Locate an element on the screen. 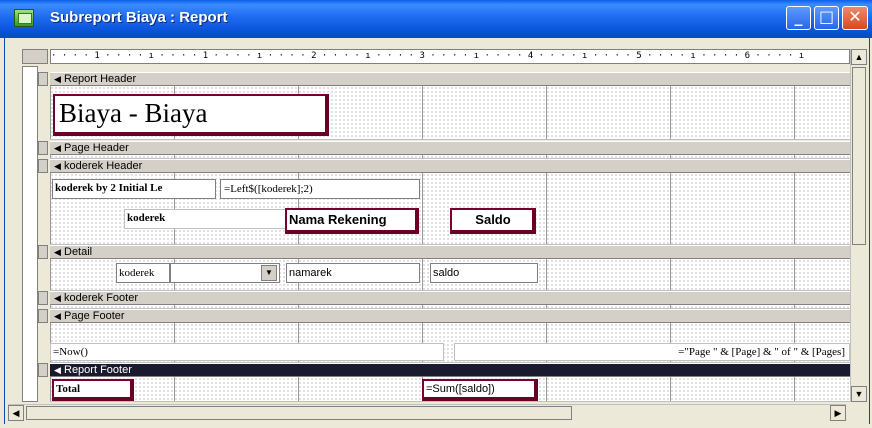 Image resolution: width=872 pixels, height=428 pixels. section-report-footer: ◀ Report Footer is located at coordinates (450, 370).